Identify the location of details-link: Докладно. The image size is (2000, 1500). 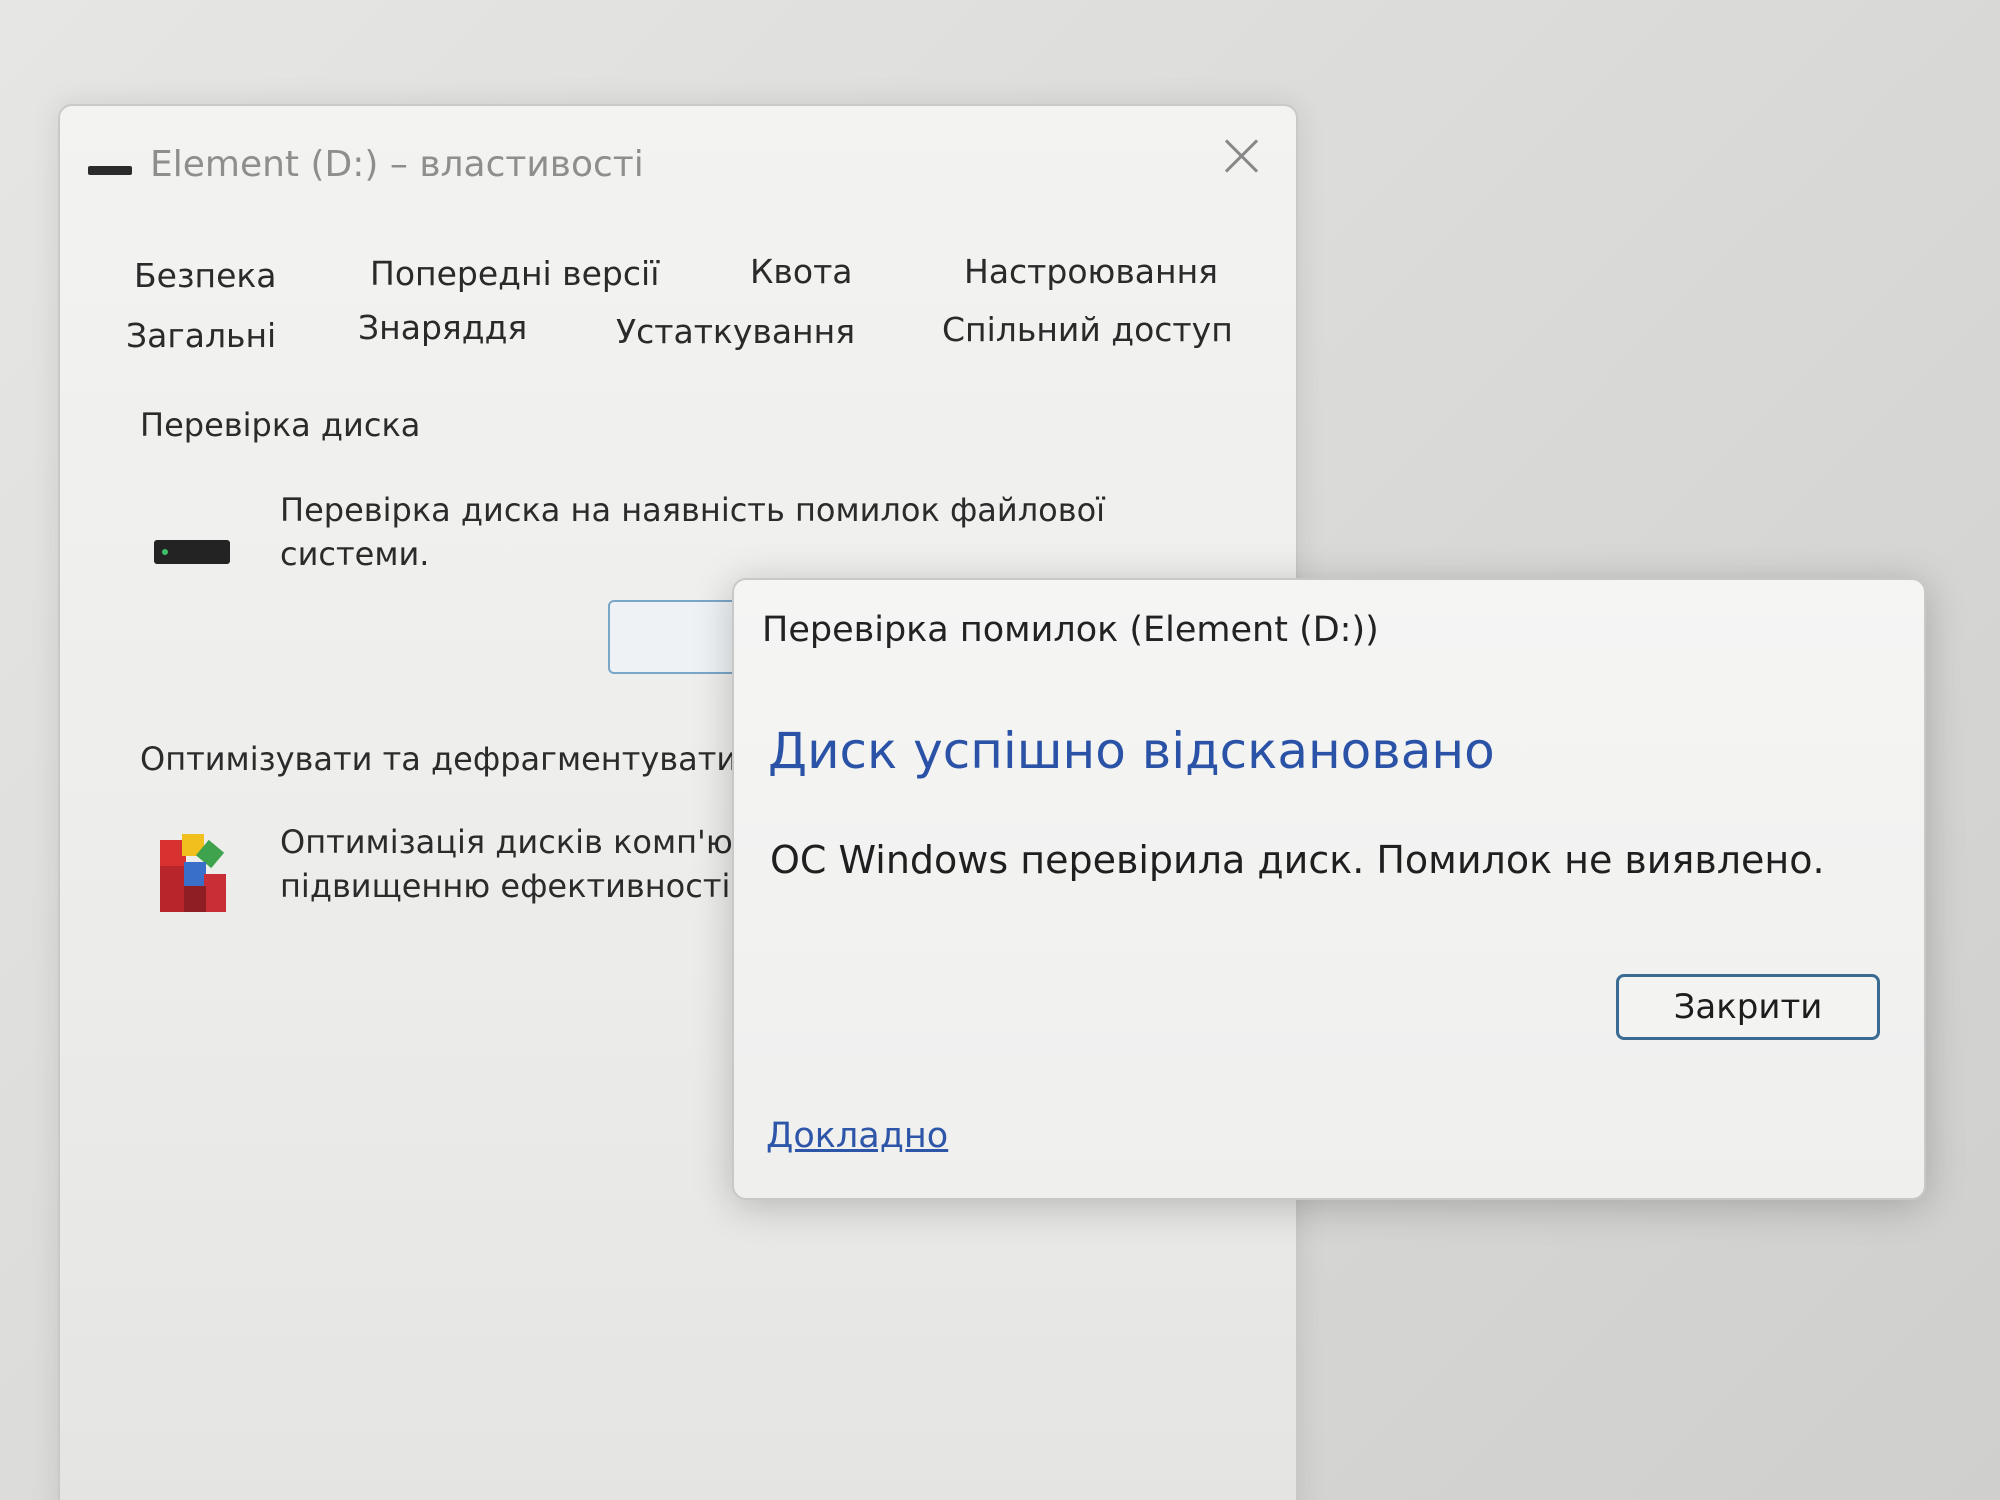
(857, 1136).